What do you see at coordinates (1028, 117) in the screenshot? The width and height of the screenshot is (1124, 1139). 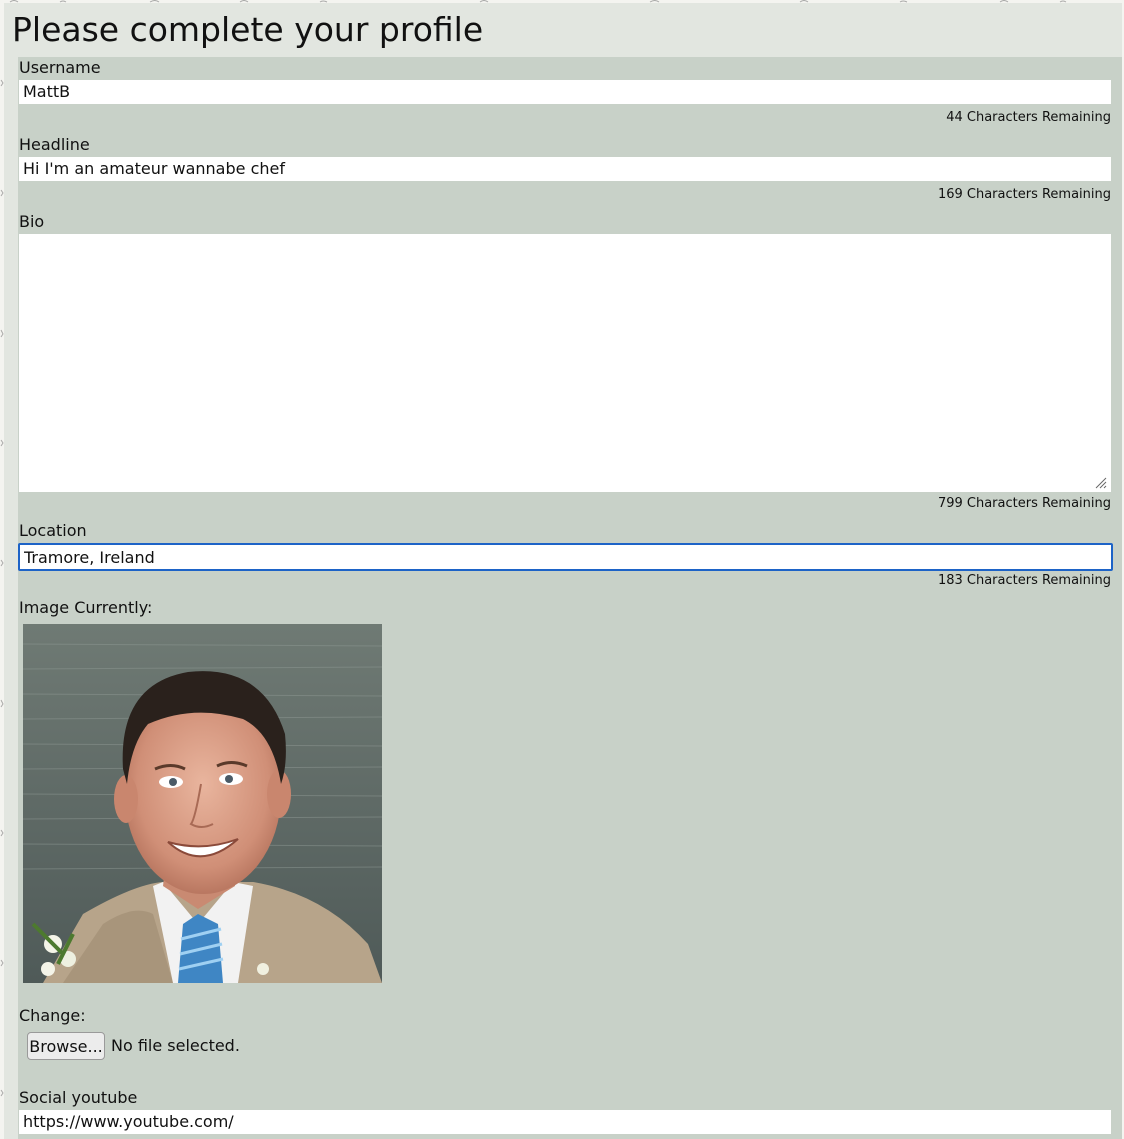 I see `username-char-counter: 44 Characters Remaining` at bounding box center [1028, 117].